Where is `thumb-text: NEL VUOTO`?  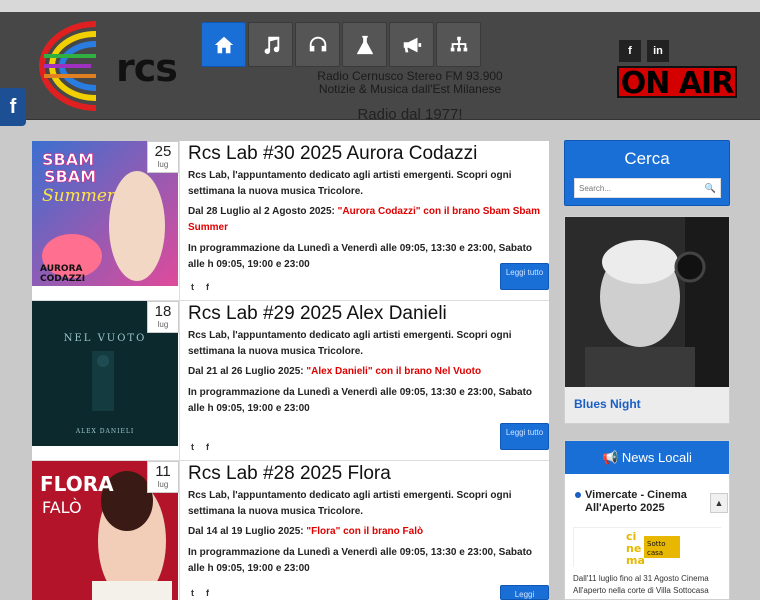 thumb-text: NEL VUOTO is located at coordinates (105, 338).